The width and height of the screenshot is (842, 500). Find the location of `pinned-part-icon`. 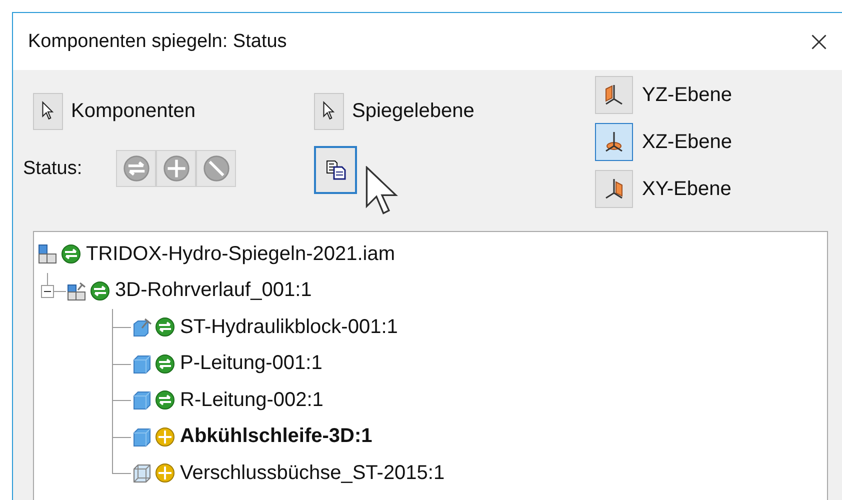

pinned-part-icon is located at coordinates (142, 327).